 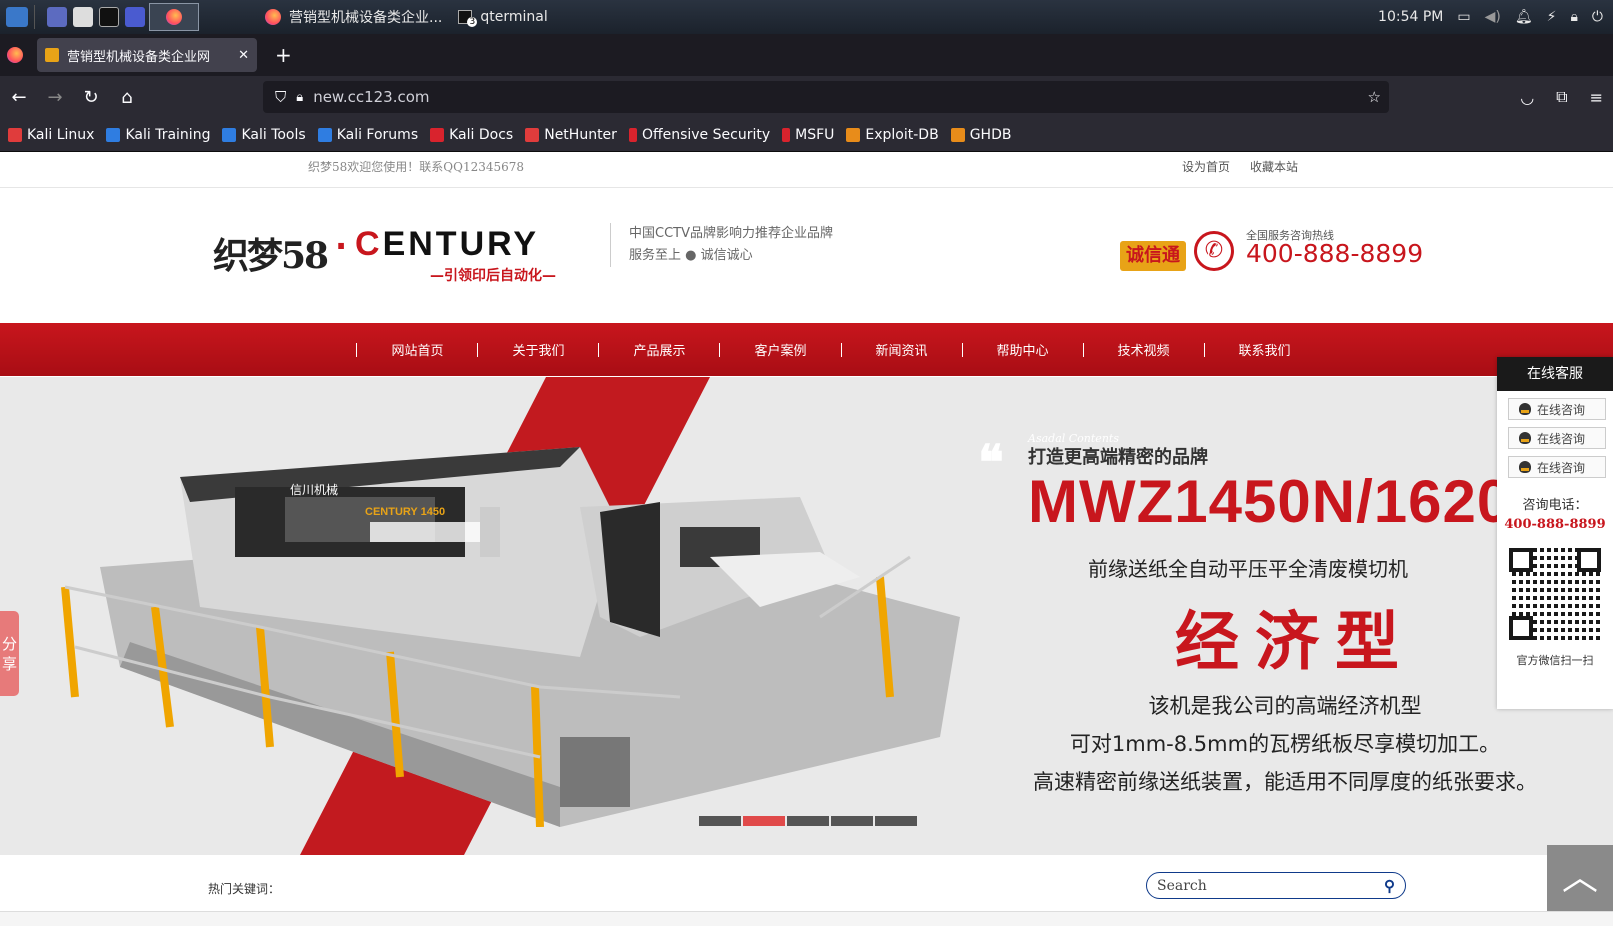 What do you see at coordinates (280, 97) in the screenshot?
I see `shield-icon: ⛉` at bounding box center [280, 97].